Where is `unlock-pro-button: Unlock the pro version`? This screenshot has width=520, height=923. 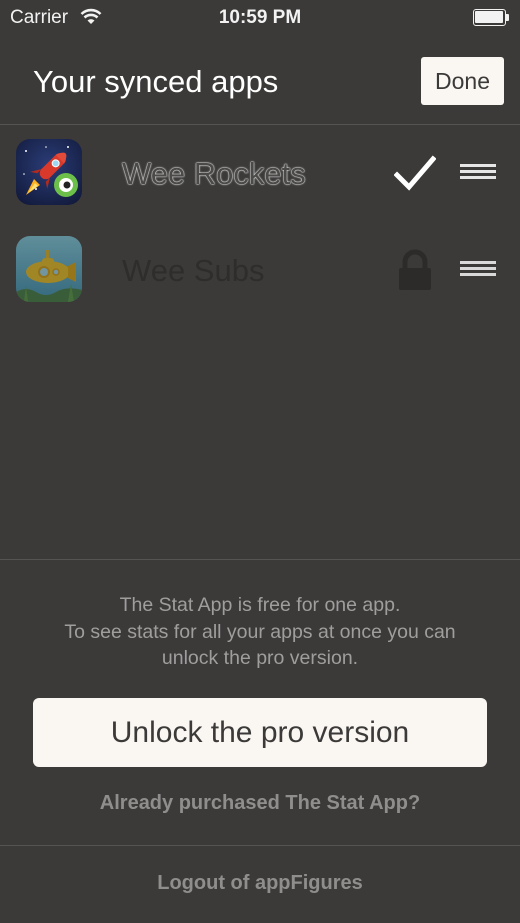
unlock-pro-button: Unlock the pro version is located at coordinates (260, 732).